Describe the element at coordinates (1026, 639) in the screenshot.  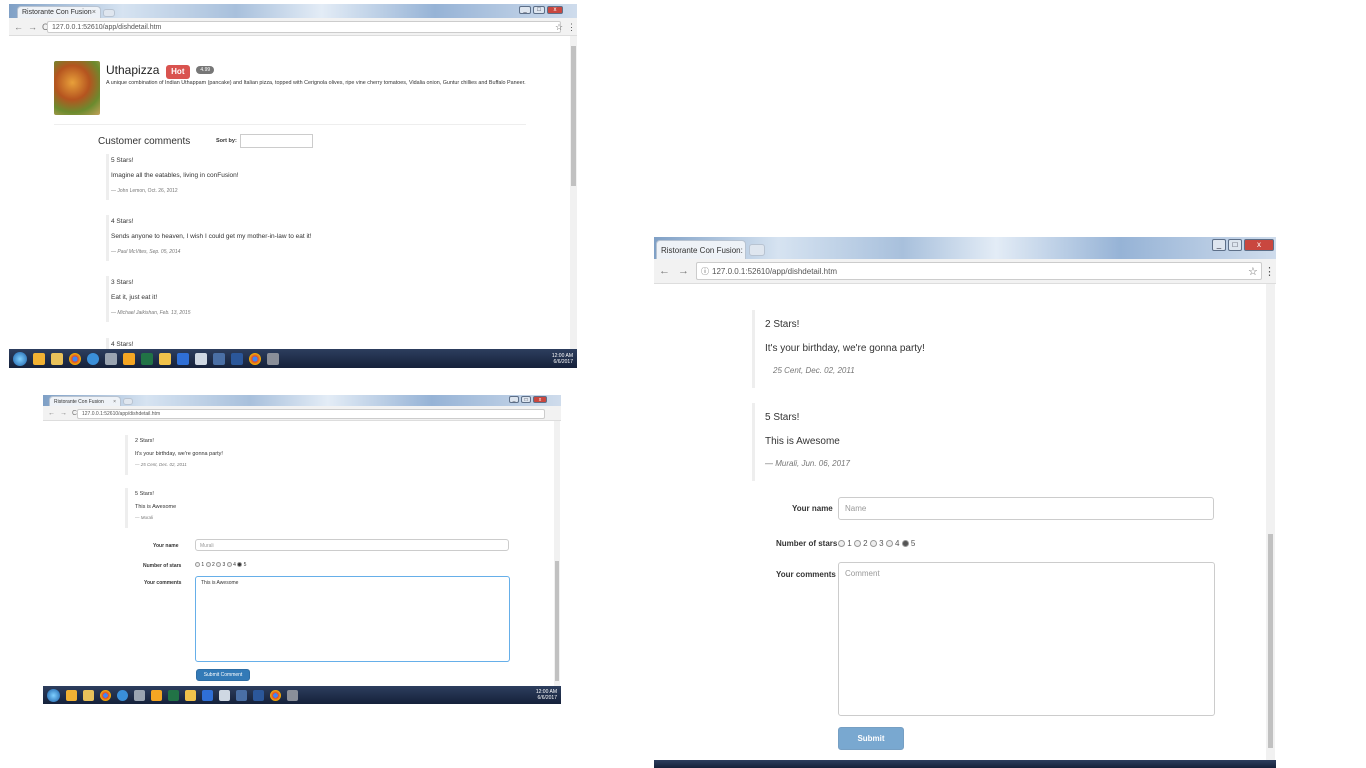
I see `comments-textarea: Comment` at that location.